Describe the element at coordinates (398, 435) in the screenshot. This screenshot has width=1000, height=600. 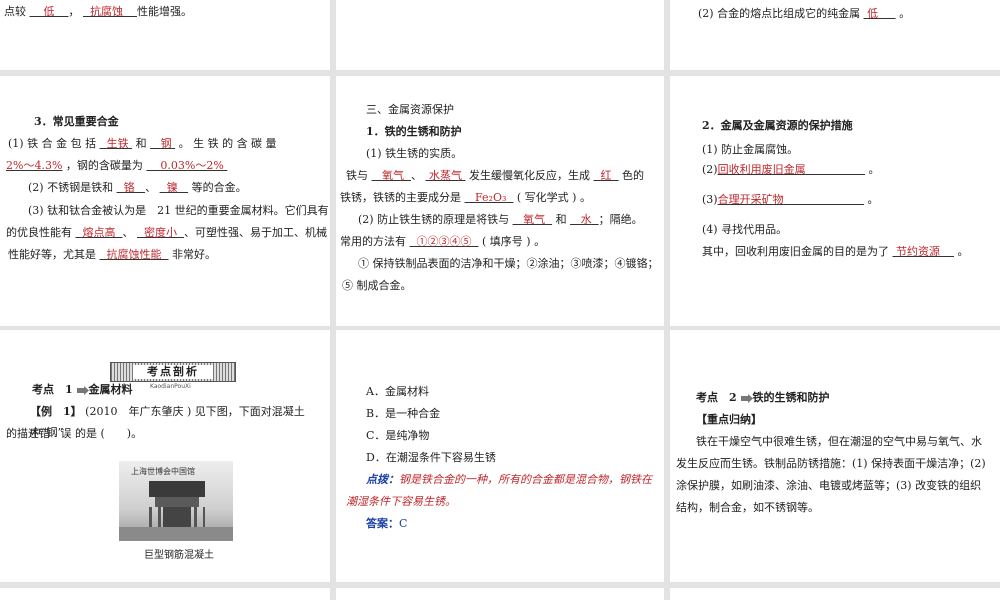
I see `option-c: C．是纯净物` at that location.